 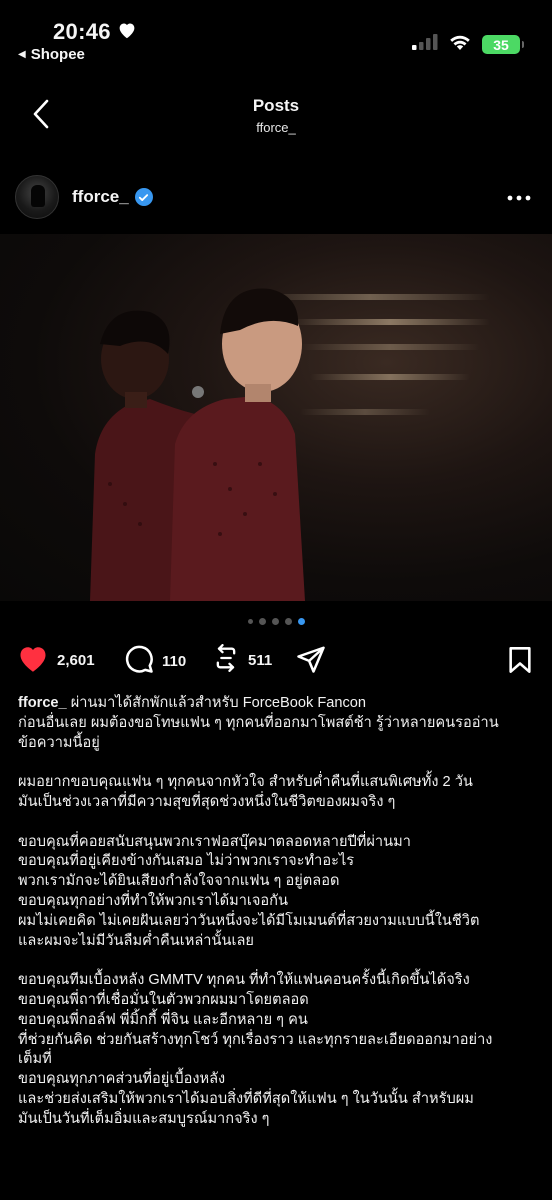 I want to click on bookmark-icon, so click(x=520, y=662).